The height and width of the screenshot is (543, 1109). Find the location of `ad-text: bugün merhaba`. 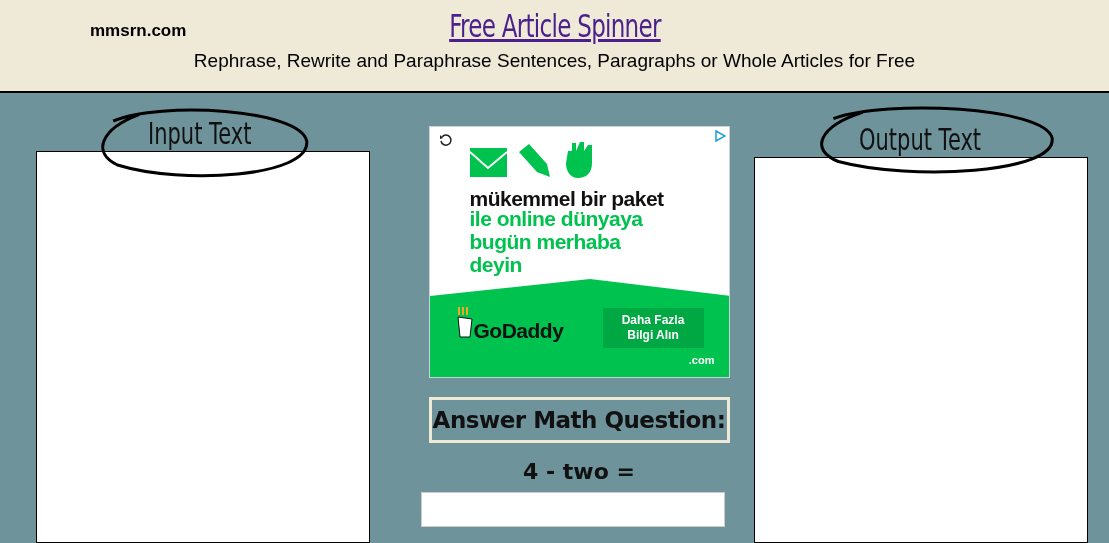

ad-text: bugün merhaba is located at coordinates (545, 241).